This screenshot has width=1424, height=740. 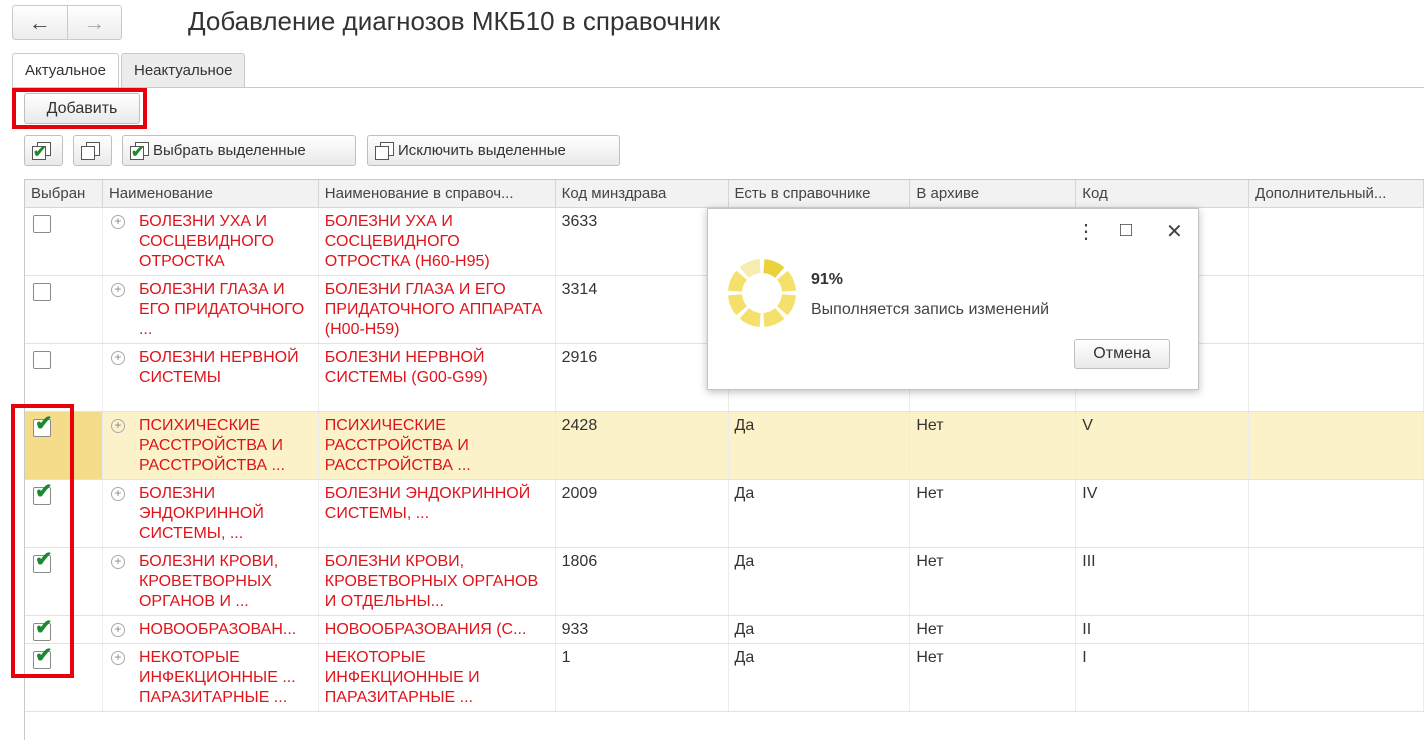 What do you see at coordinates (642, 309) in the screenshot?
I see `mz-code-cell: 3314` at bounding box center [642, 309].